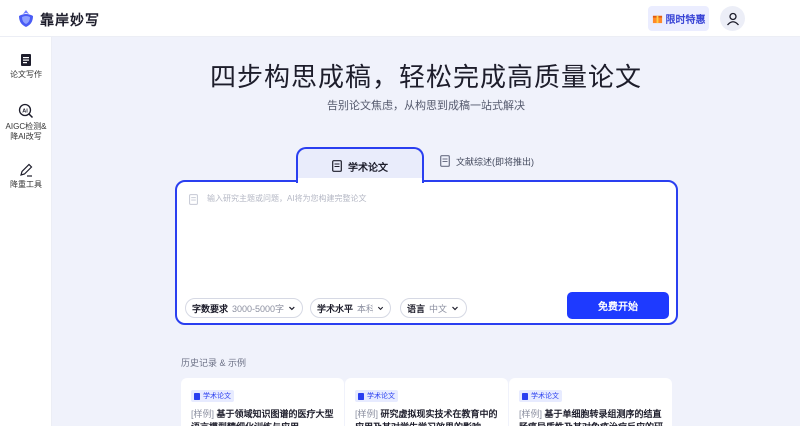 The height and width of the screenshot is (426, 800). What do you see at coordinates (425, 77) in the screenshot?
I see `page-title: 四步构思成稿，轻松完成高质量论文` at bounding box center [425, 77].